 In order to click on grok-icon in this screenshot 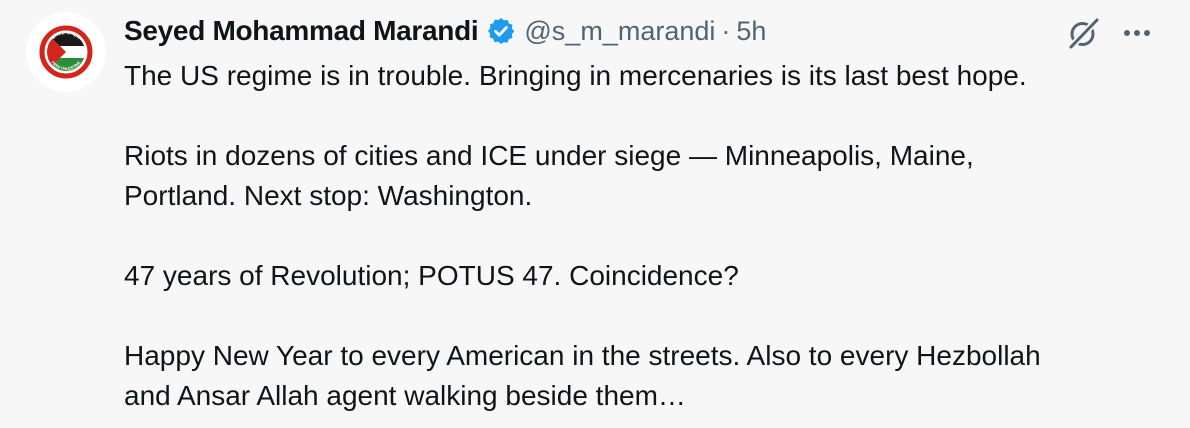, I will do `click(1084, 33)`.